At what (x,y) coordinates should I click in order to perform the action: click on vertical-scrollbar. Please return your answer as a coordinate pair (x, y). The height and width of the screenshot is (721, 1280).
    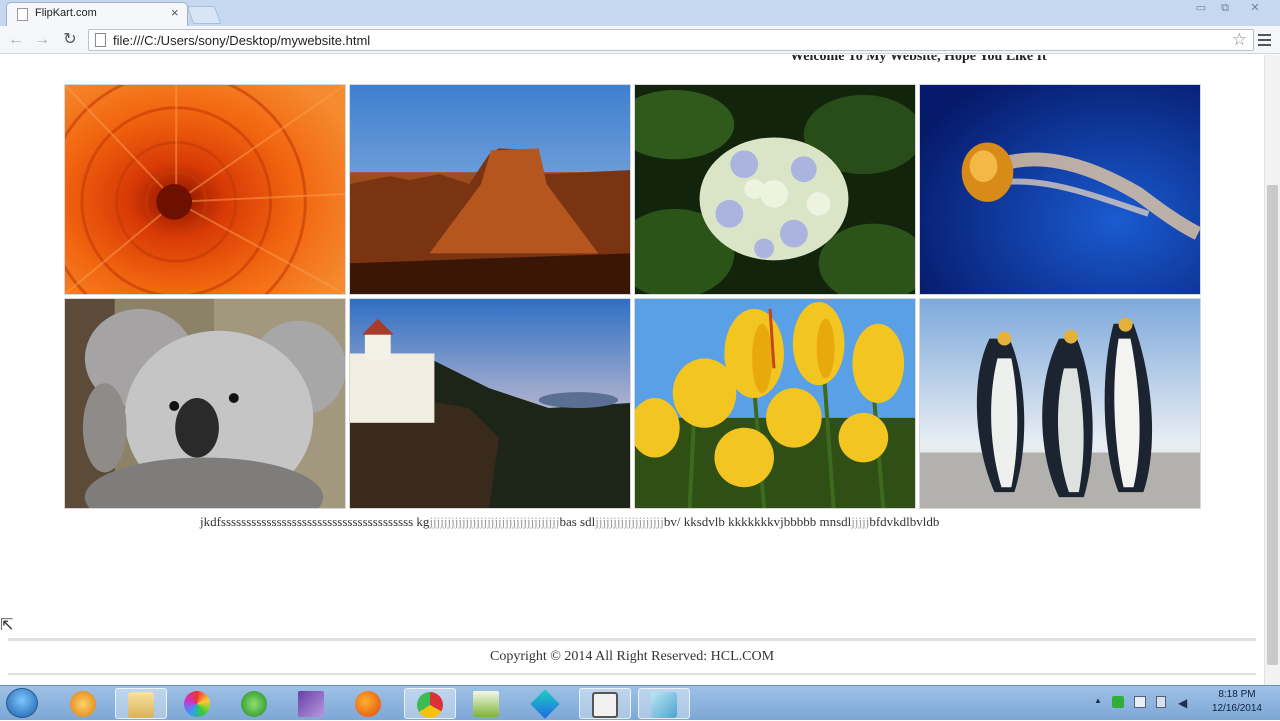
    Looking at the image, I should click on (1272, 370).